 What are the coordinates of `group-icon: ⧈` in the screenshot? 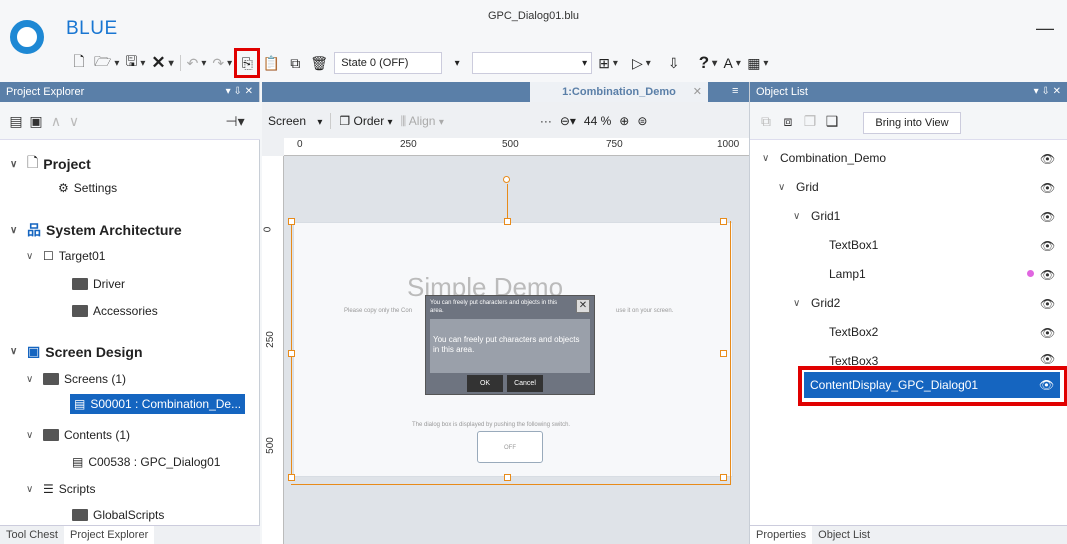 It's located at (788, 121).